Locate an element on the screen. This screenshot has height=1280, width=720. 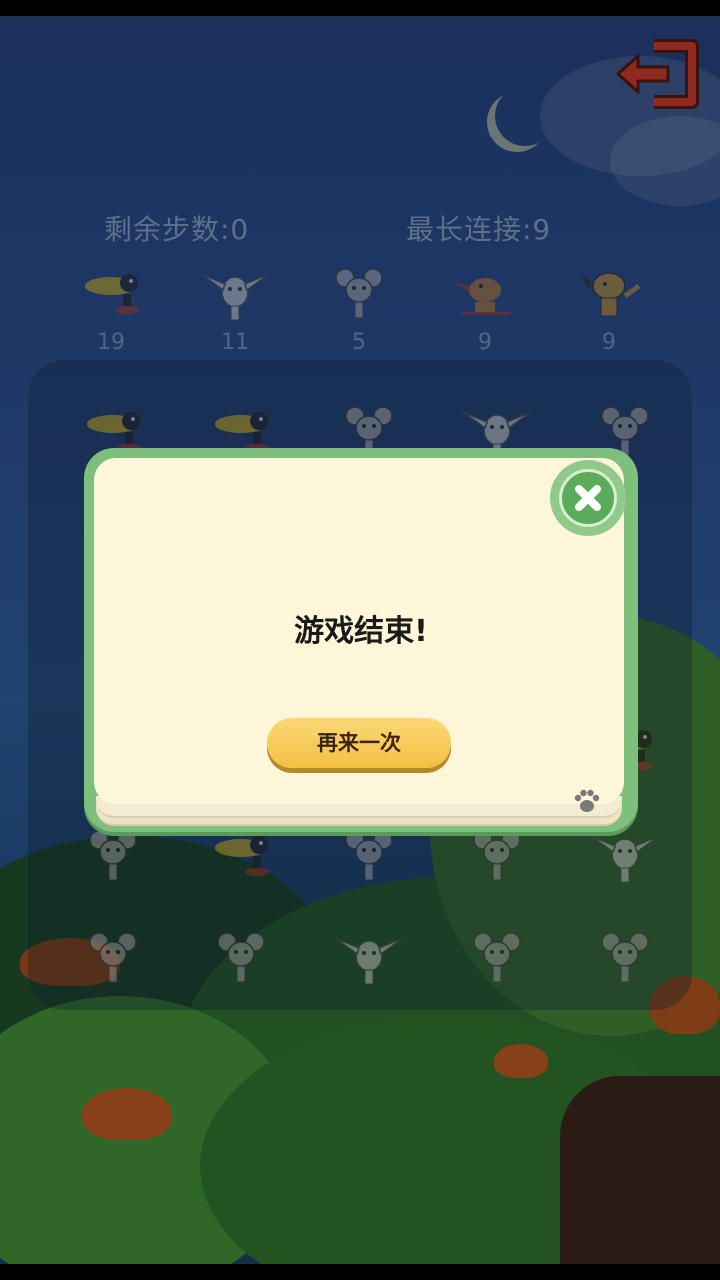
game-over-title: 游戏结束! is located at coordinates (361, 631).